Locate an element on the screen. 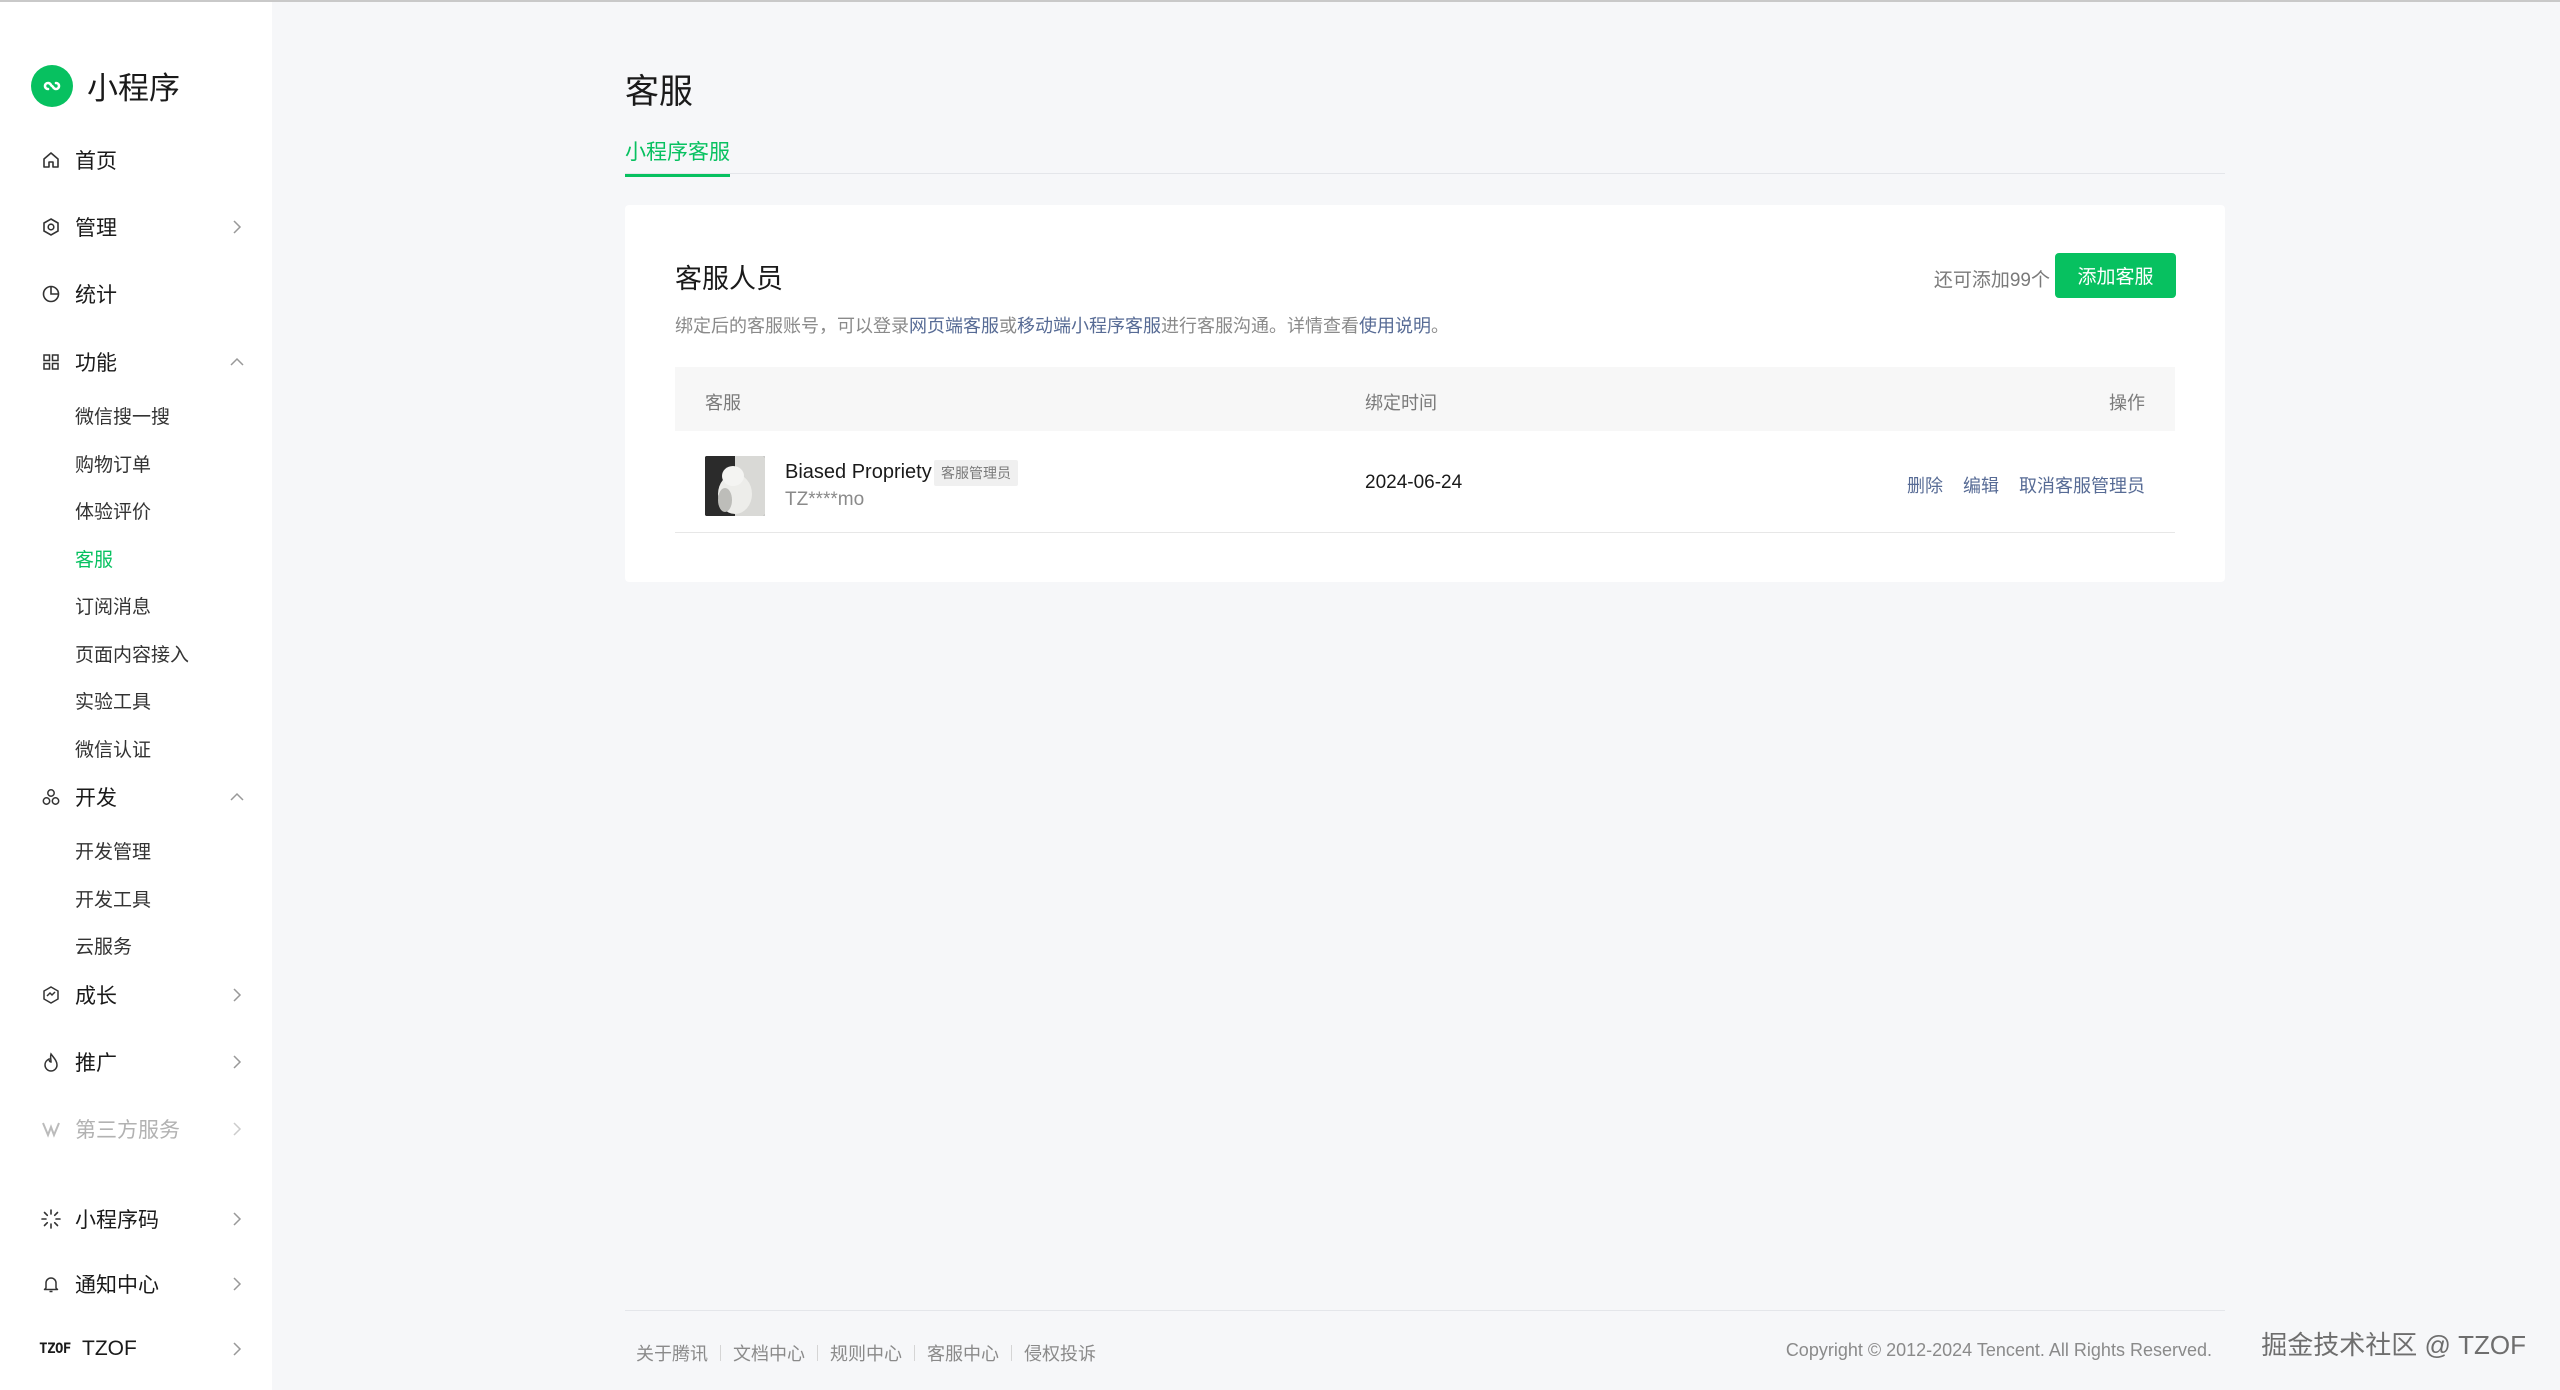  footer-link-complaint: 侵权投诉 is located at coordinates (1060, 1353).